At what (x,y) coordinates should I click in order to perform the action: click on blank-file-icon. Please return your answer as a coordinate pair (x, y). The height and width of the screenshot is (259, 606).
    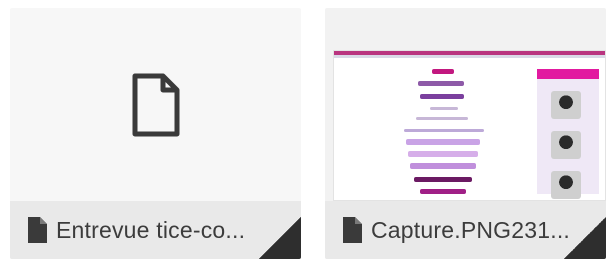
    Looking at the image, I should click on (155, 104).